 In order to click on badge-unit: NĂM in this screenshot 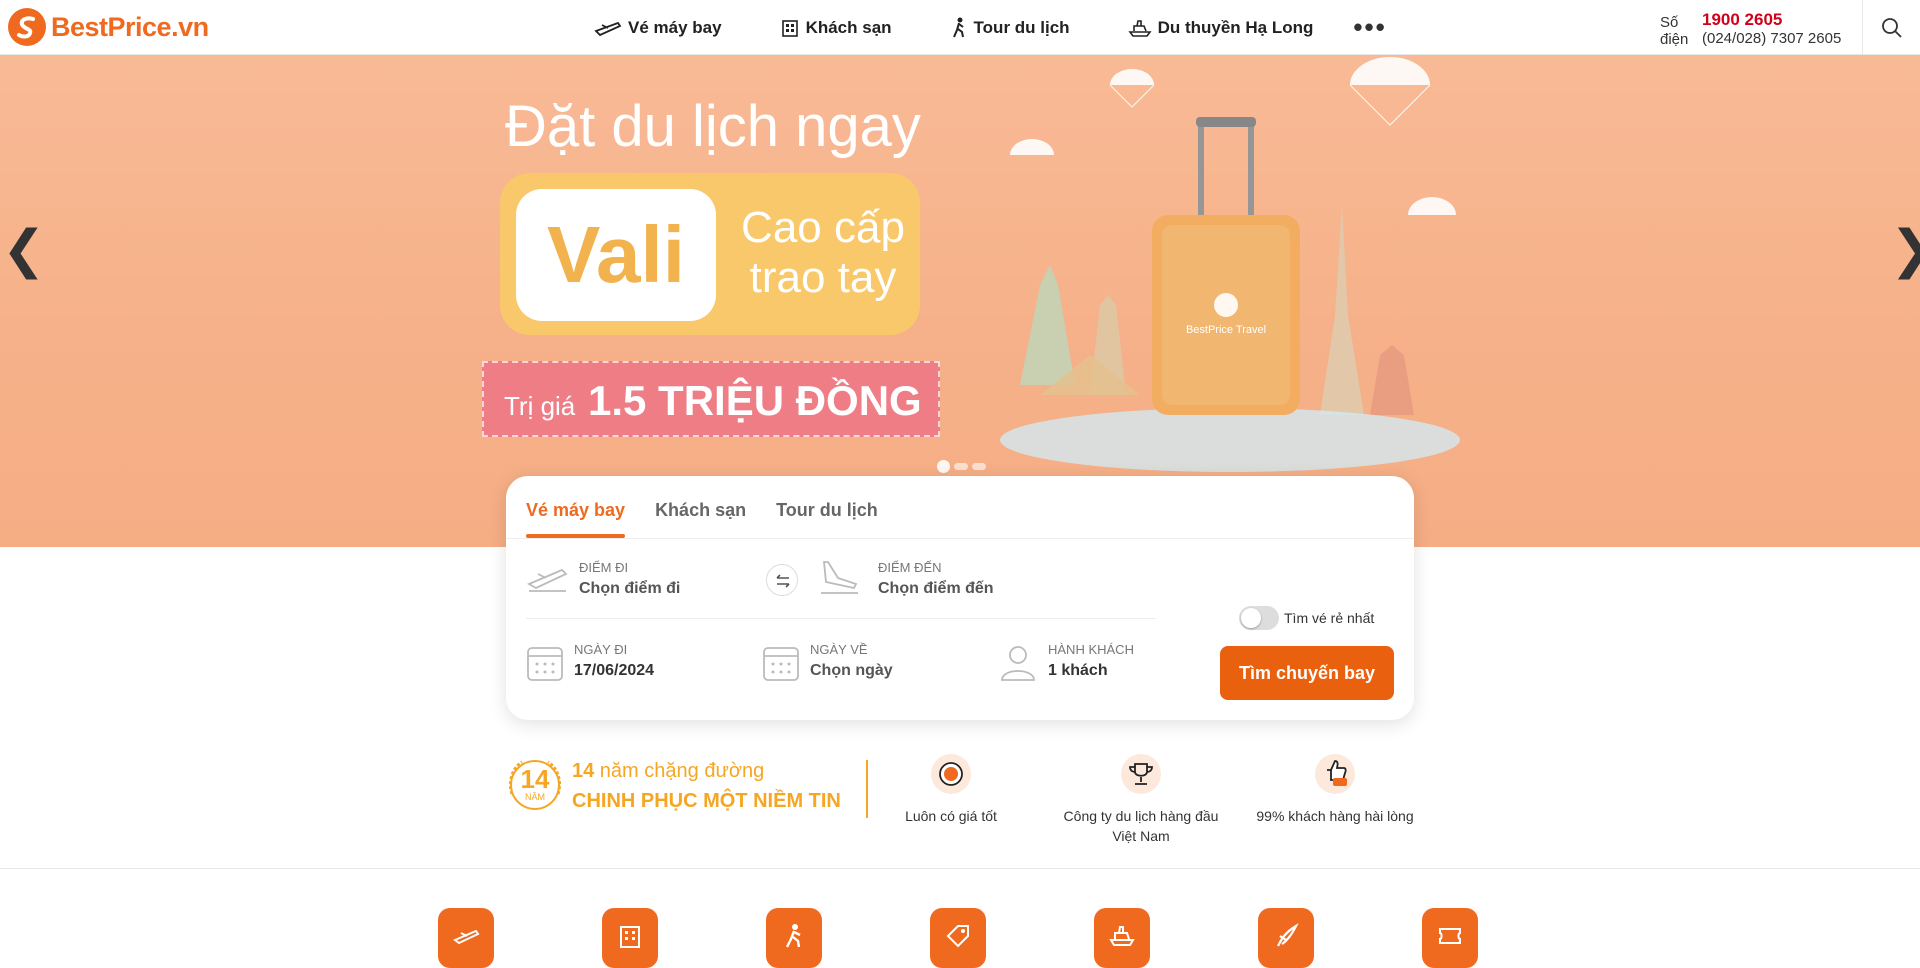, I will do `click(535, 797)`.